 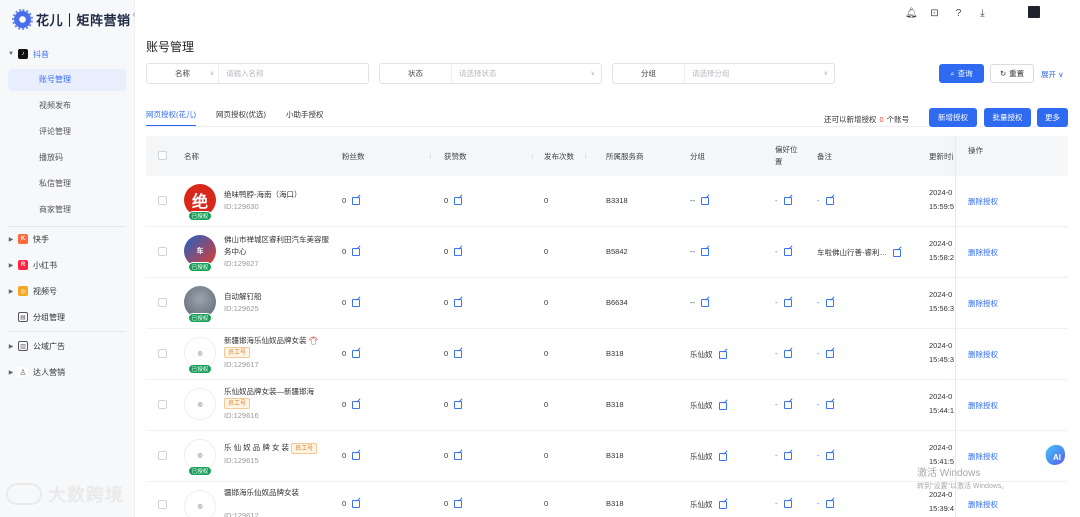 What do you see at coordinates (67, 291) in the screenshot?
I see `nav-group-shipinhao: ▶ ◎ 视频号` at bounding box center [67, 291].